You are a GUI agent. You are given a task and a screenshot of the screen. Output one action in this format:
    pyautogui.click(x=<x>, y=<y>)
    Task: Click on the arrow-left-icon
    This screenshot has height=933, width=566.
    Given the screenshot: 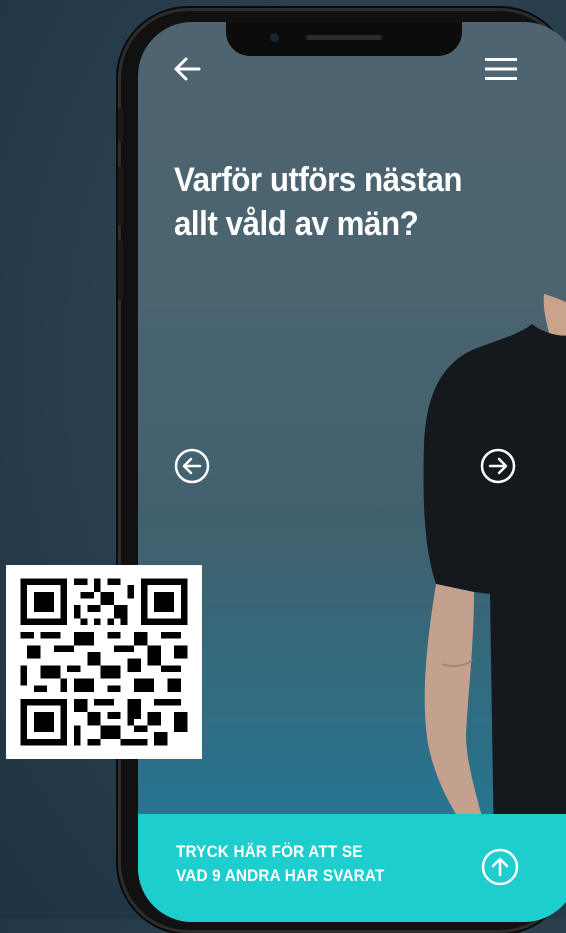 What is the action you would take?
    pyautogui.click(x=187, y=69)
    